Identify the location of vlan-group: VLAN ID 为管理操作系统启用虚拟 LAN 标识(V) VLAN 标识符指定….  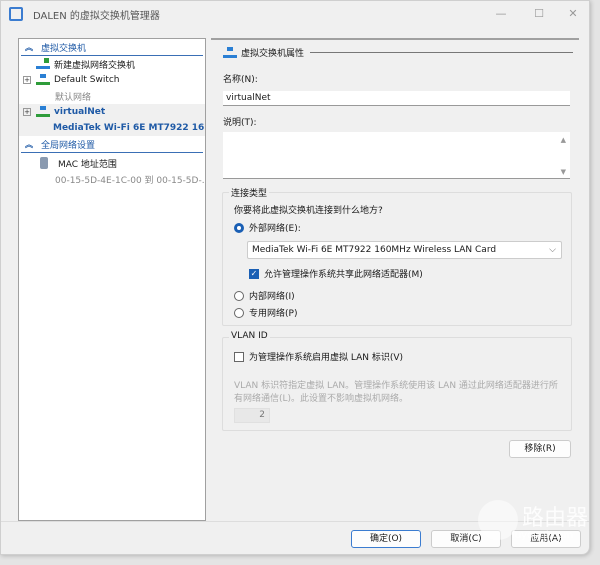
(397, 381).